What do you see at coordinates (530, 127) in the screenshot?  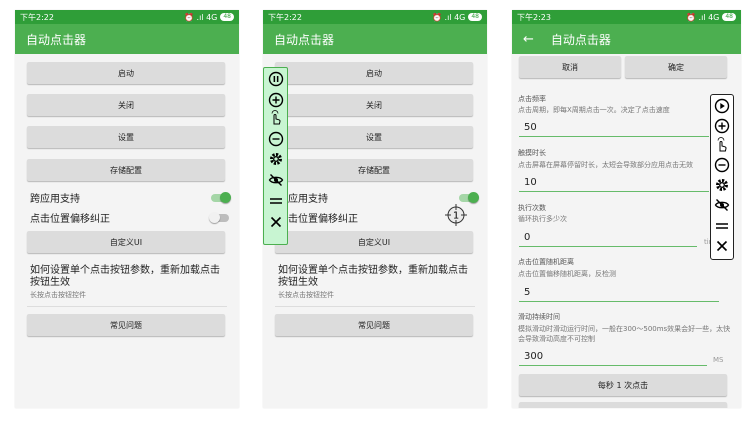 I see `frequency-input: 50` at bounding box center [530, 127].